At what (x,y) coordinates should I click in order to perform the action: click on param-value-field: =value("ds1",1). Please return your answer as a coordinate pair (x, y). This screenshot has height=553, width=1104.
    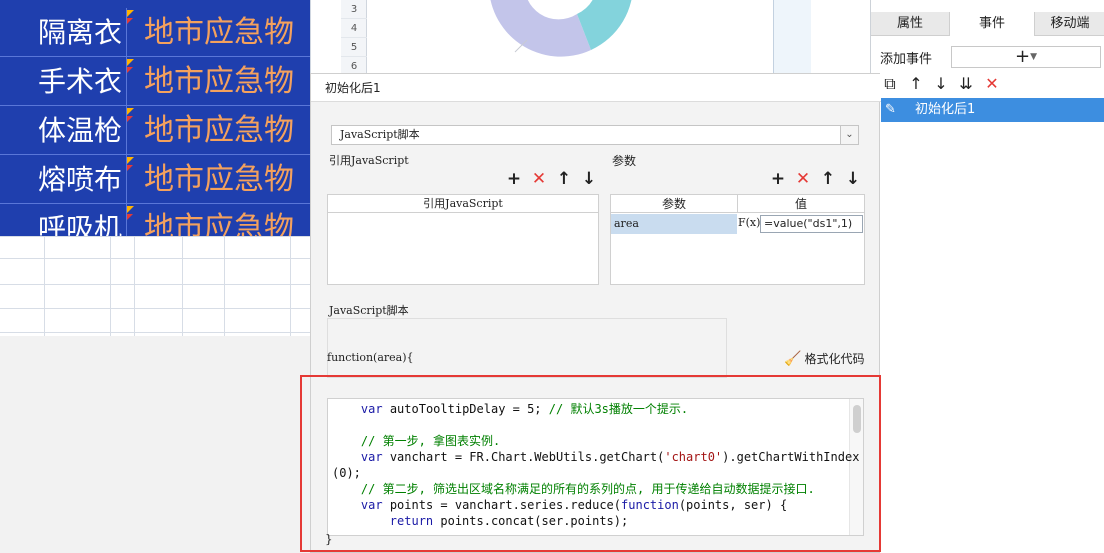
    Looking at the image, I should click on (811, 224).